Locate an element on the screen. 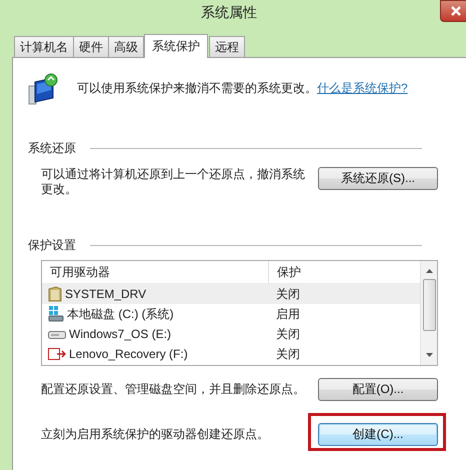 The height and width of the screenshot is (470, 466). tab: 计算机名 is located at coordinates (44, 46).